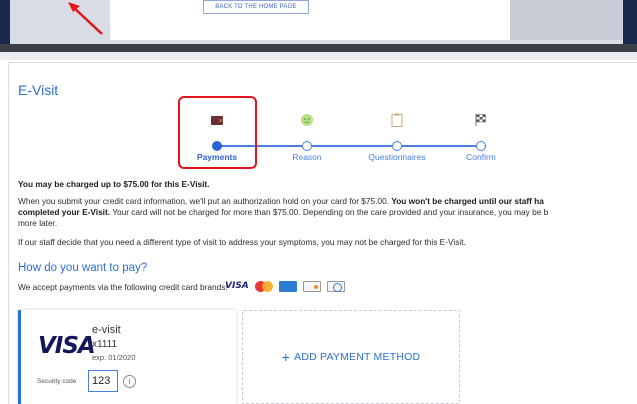 Image resolution: width=637 pixels, height=404 pixels. Describe the element at coordinates (286, 357) in the screenshot. I see `plus-icon: +` at that location.